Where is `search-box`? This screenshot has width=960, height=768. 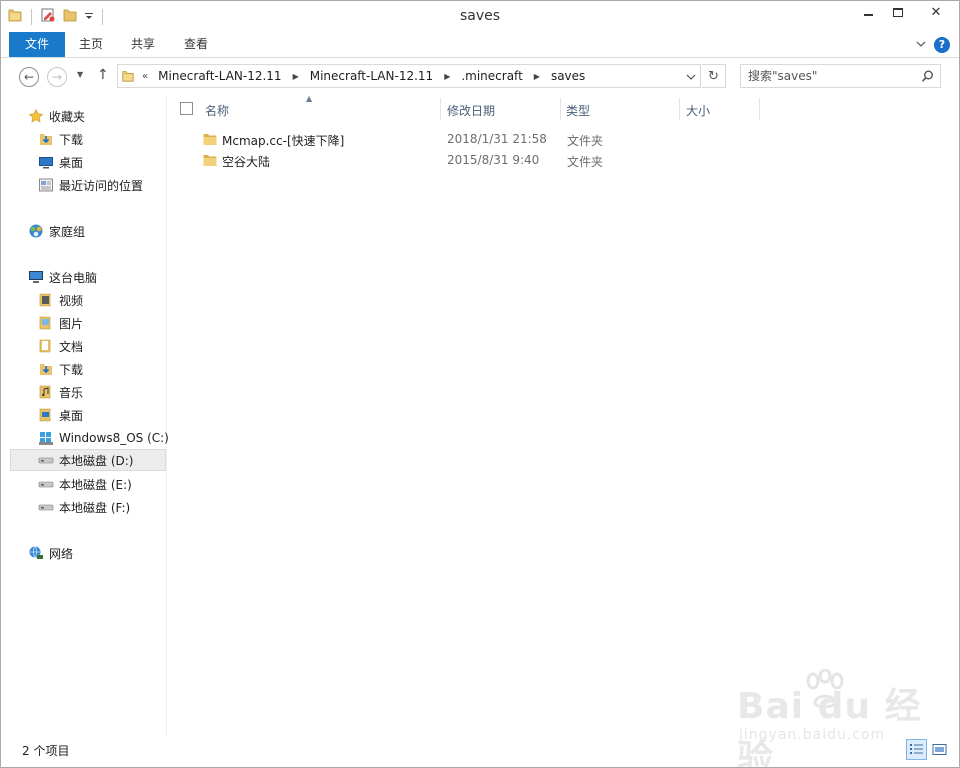
search-box is located at coordinates (840, 76).